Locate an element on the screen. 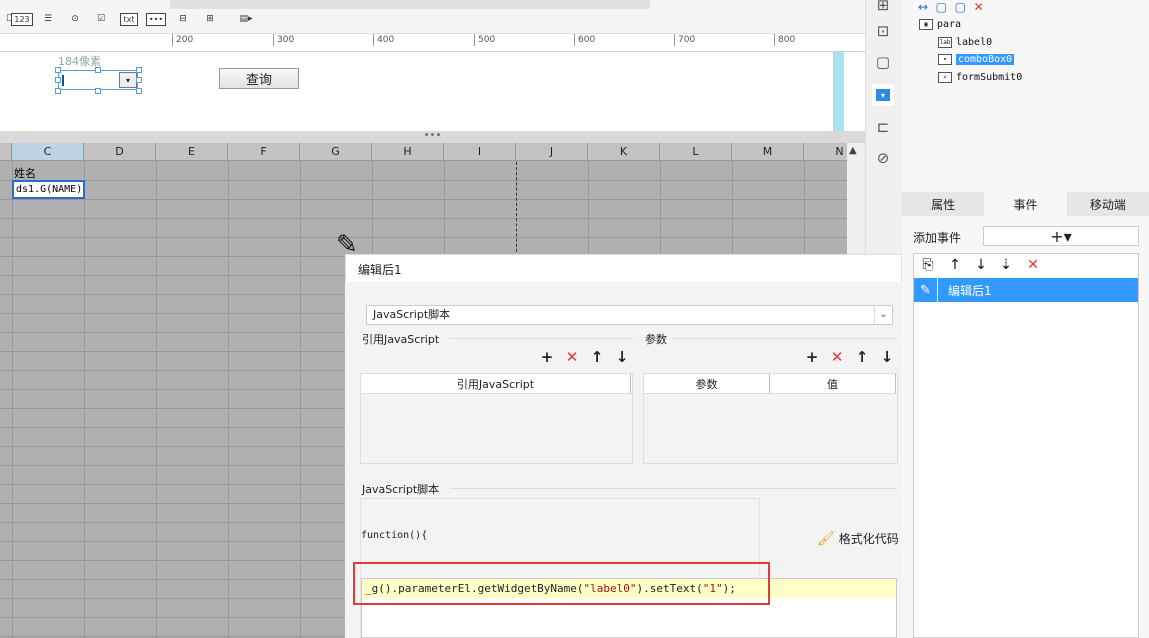 Image resolution: width=1149 pixels, height=638 pixels. tab-mobile: 移动端 is located at coordinates (1108, 204).